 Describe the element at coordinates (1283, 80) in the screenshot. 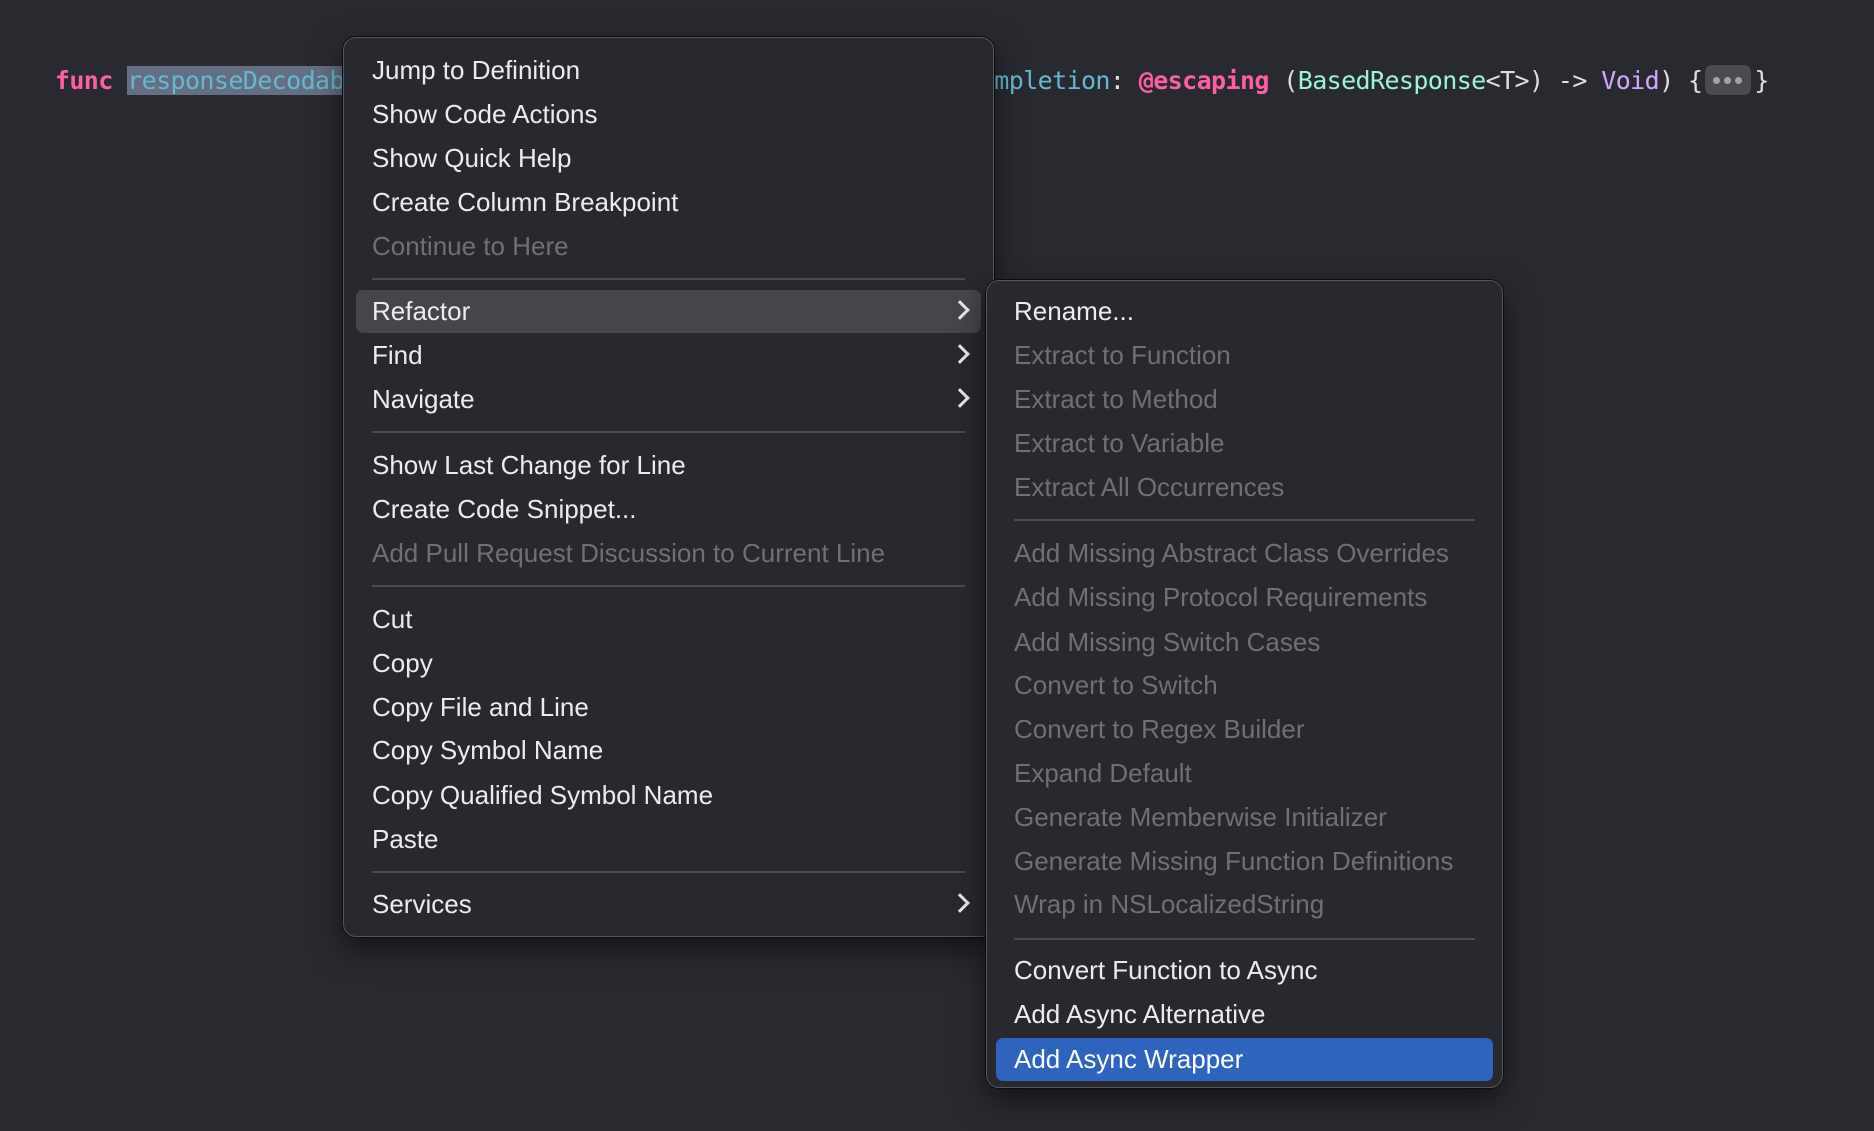

I see `code-token-paren: (` at that location.